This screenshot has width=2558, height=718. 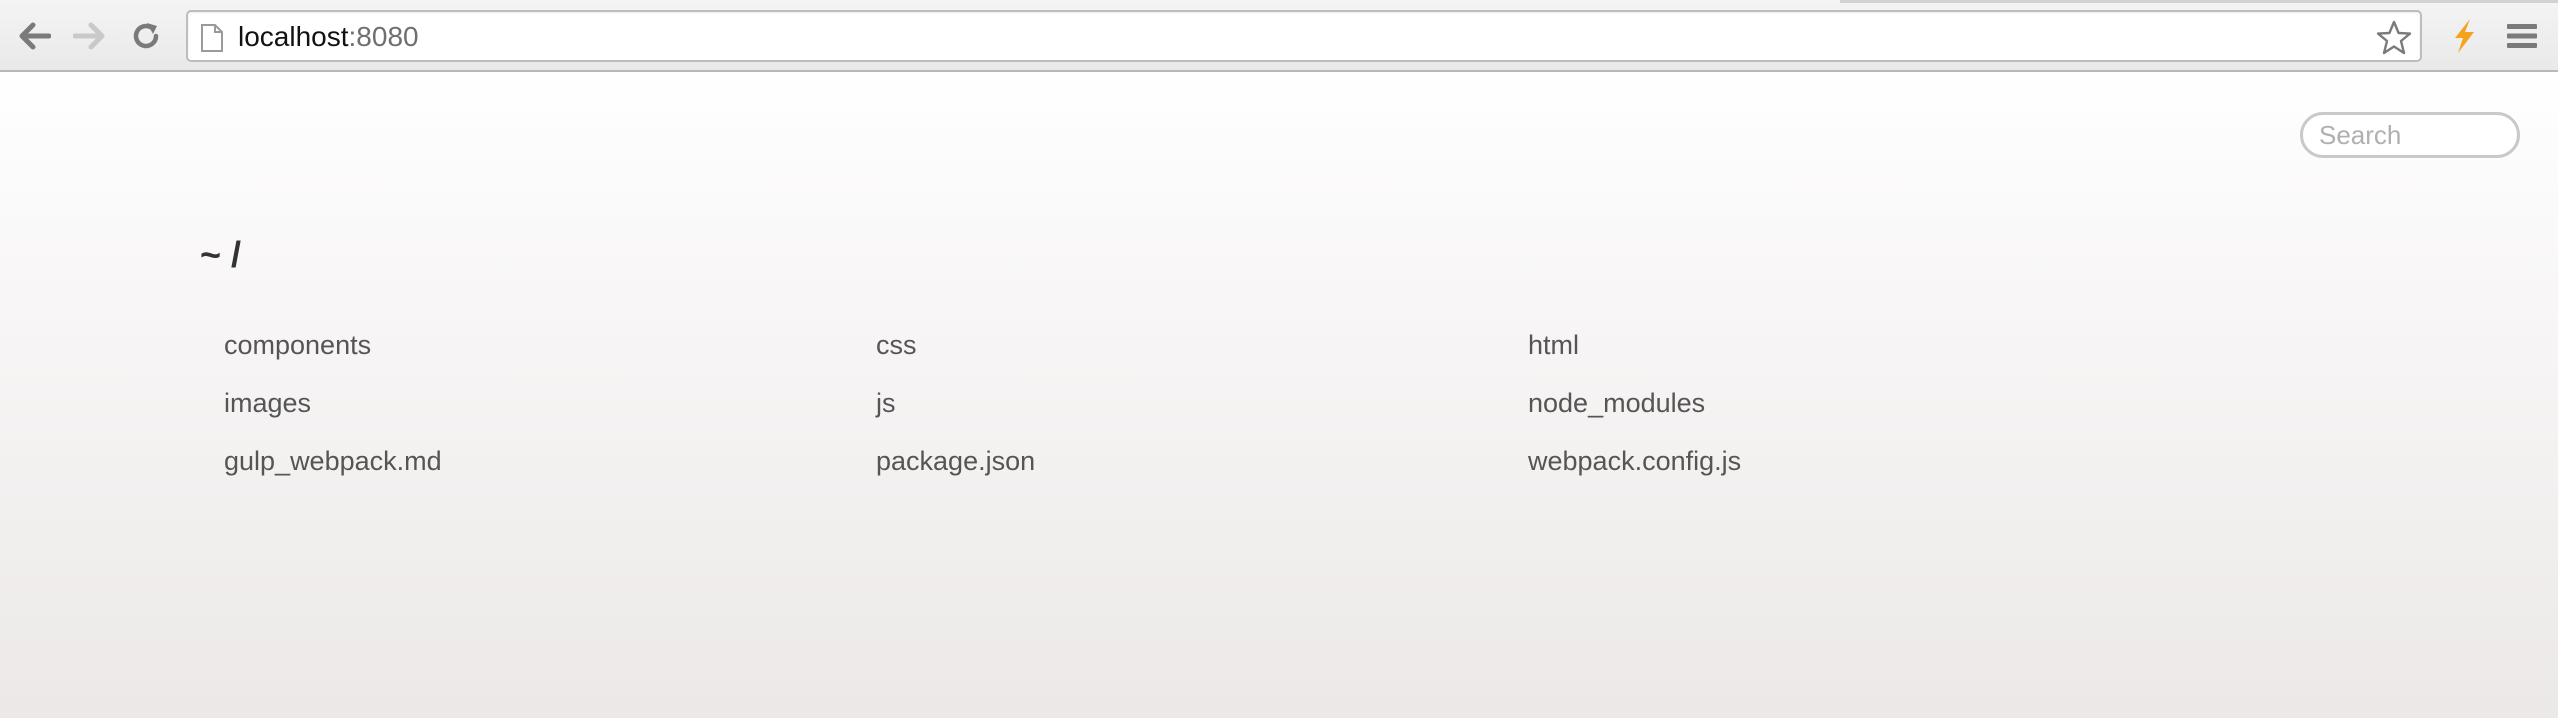 I want to click on arrow-left-icon, so click(x=35, y=36).